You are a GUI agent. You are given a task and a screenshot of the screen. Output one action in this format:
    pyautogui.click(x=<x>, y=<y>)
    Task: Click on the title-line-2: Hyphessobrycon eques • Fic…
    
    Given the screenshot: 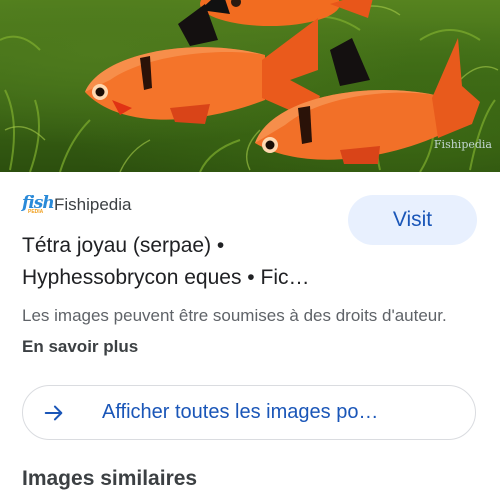 What is the action you would take?
    pyautogui.click(x=166, y=277)
    